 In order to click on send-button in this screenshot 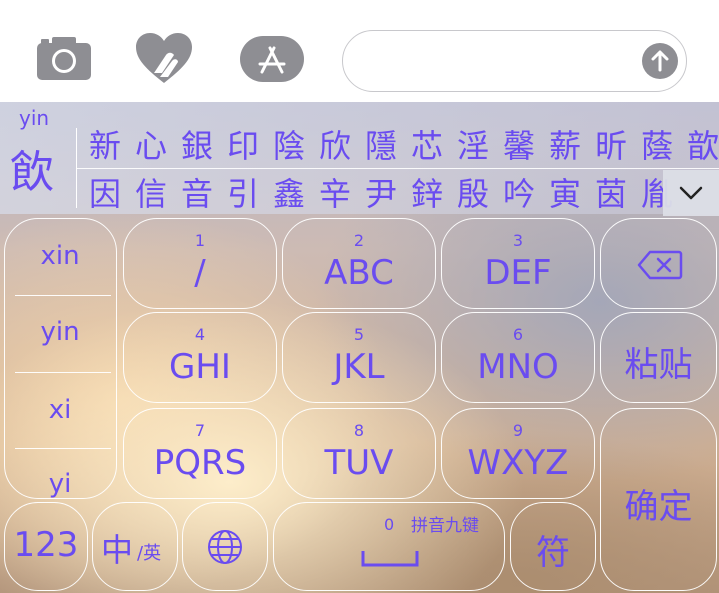, I will do `click(660, 61)`.